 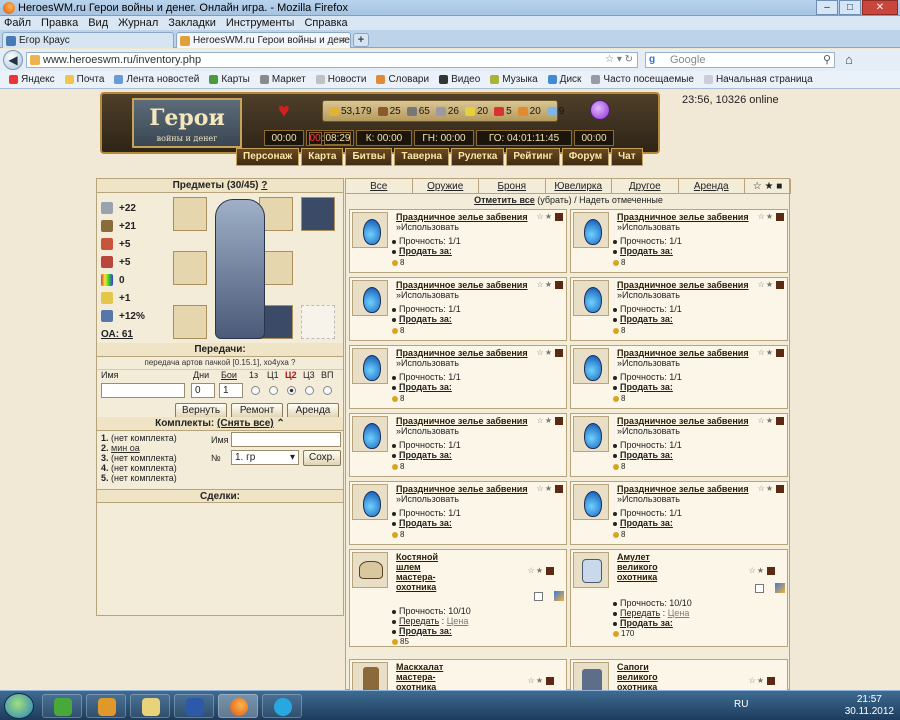 I want to click on radio-c2, so click(x=291, y=390).